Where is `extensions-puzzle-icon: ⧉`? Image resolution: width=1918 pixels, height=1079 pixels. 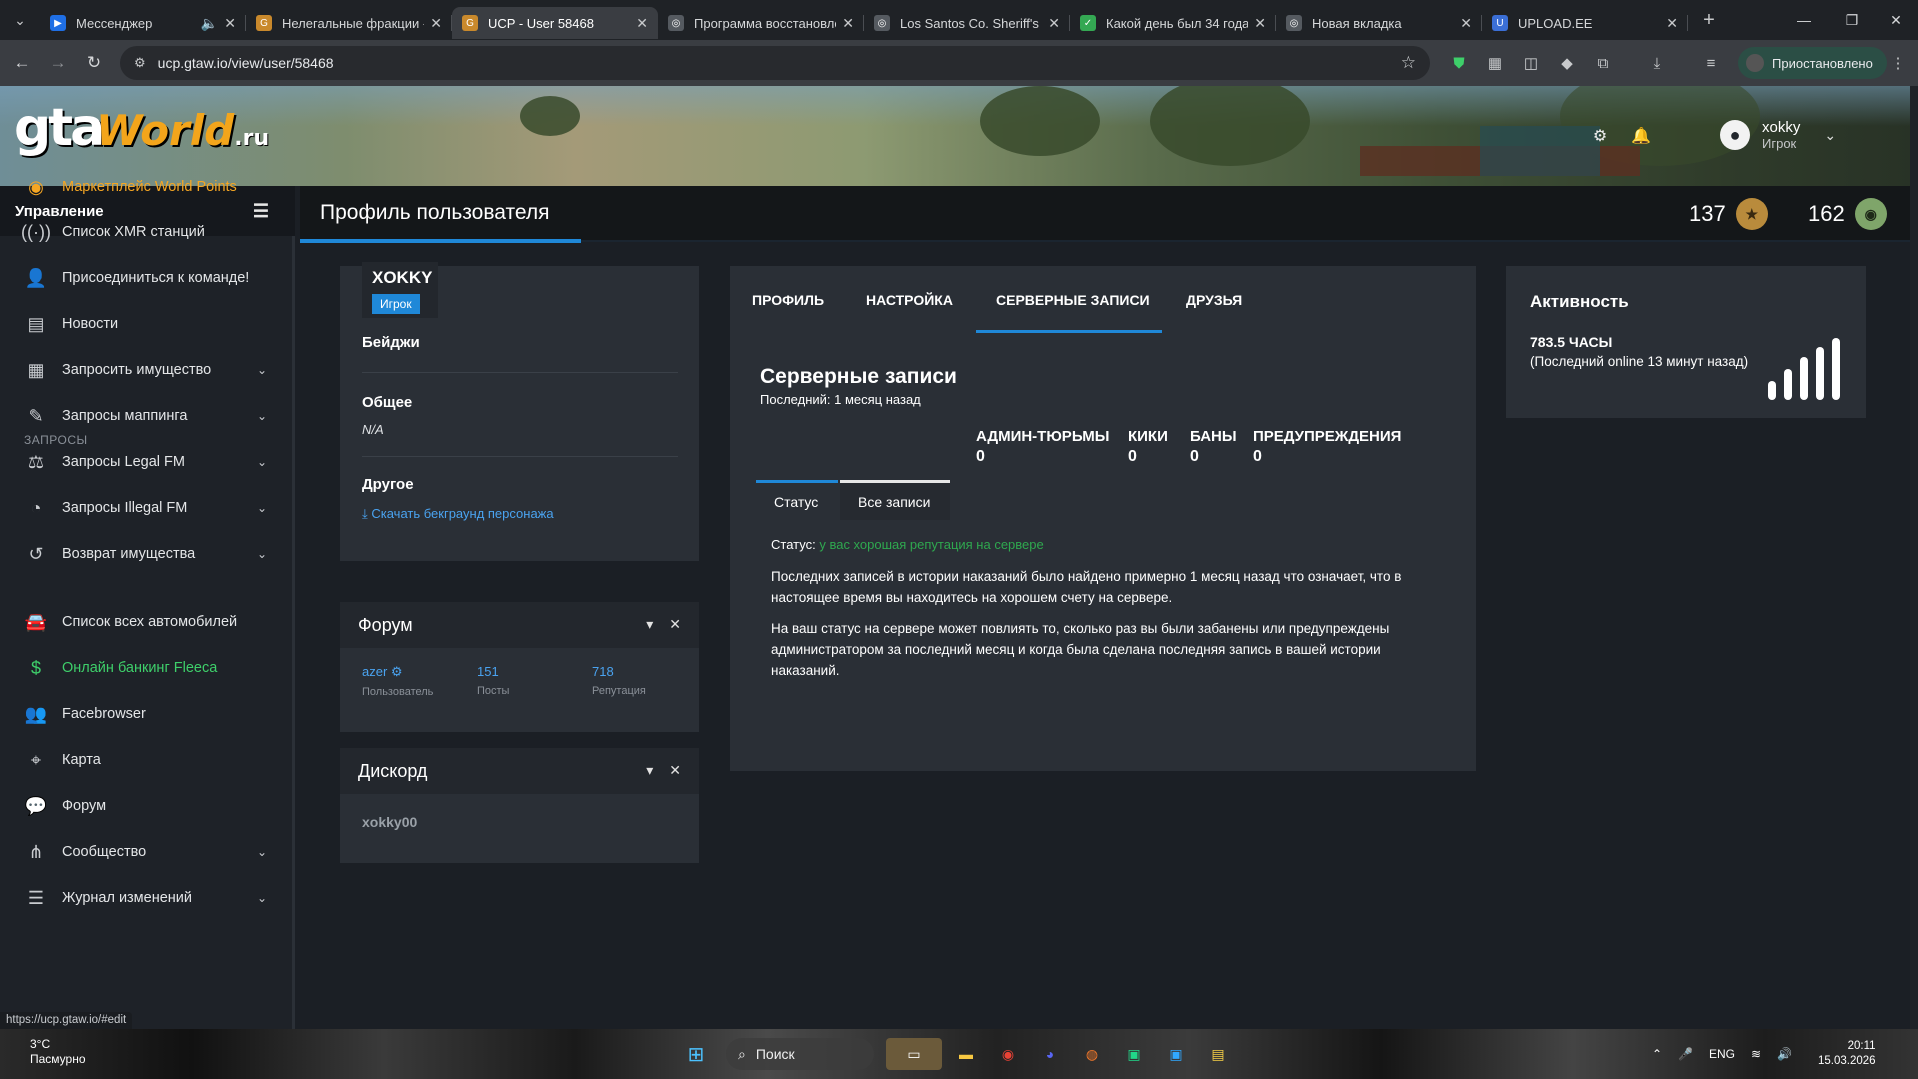
extensions-puzzle-icon: ⧉ is located at coordinates (1603, 63).